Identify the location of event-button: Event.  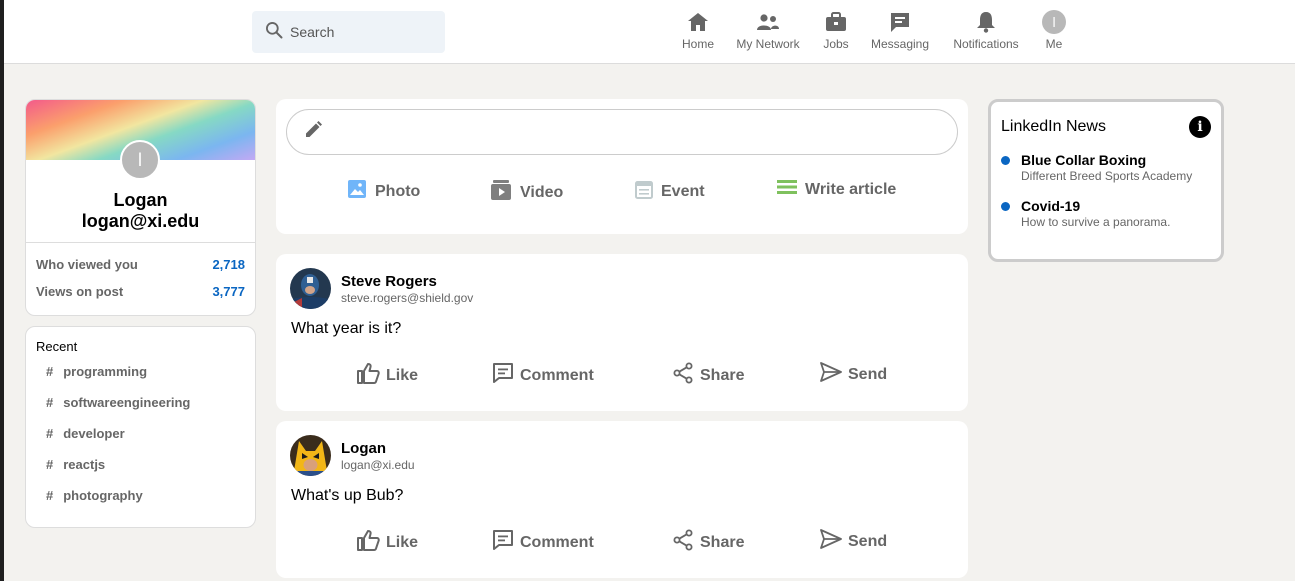
(670, 191).